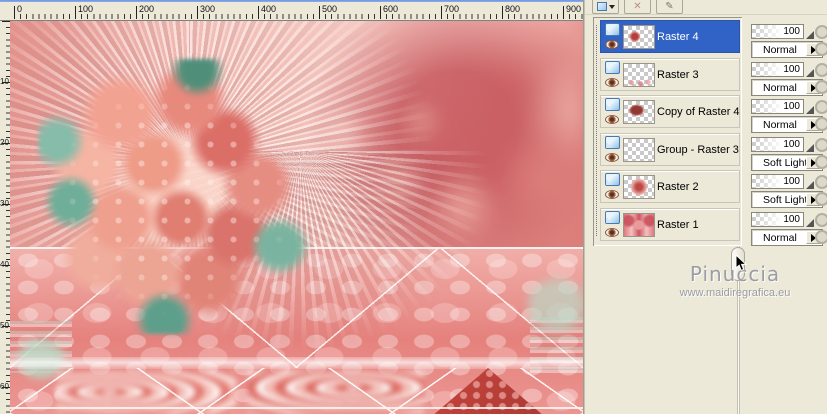 This screenshot has width=827, height=414. I want to click on layer-controls-raster4: 100 Normal, so click(789, 41).